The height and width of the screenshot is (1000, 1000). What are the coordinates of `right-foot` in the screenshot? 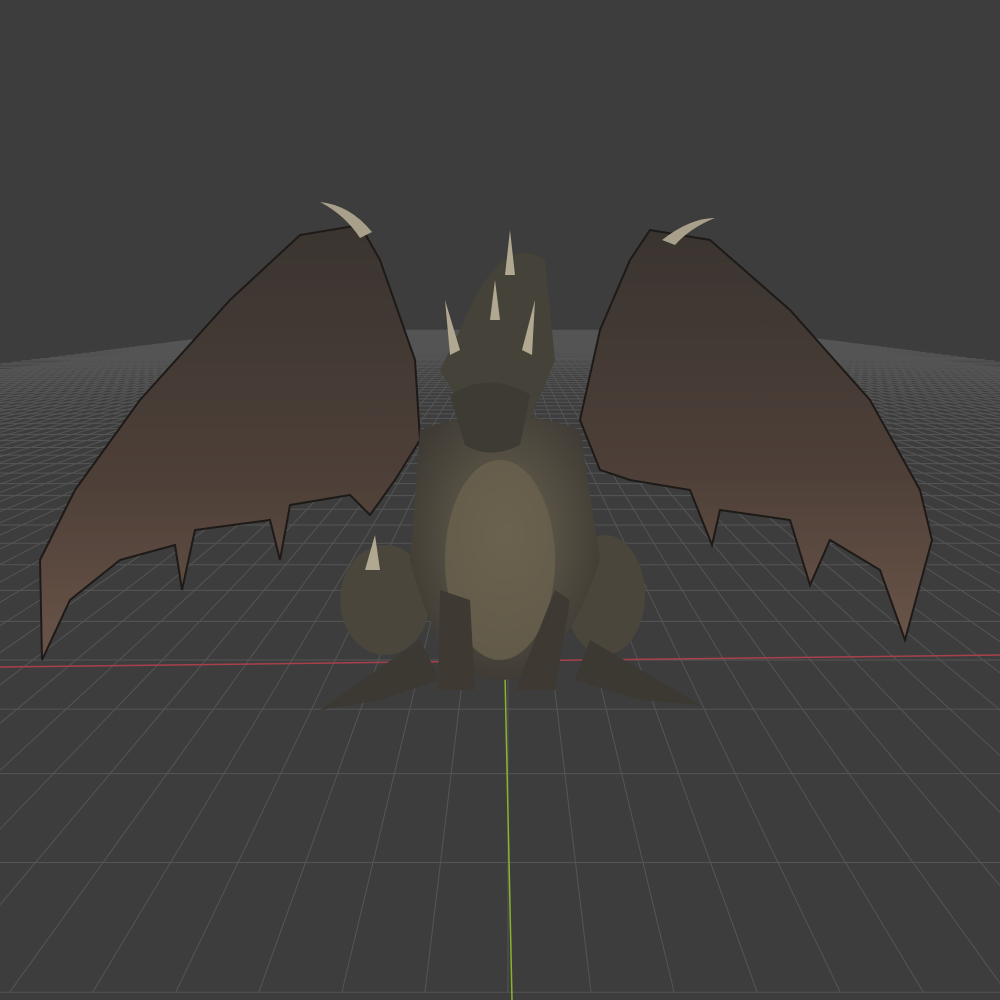 It's located at (637, 672).